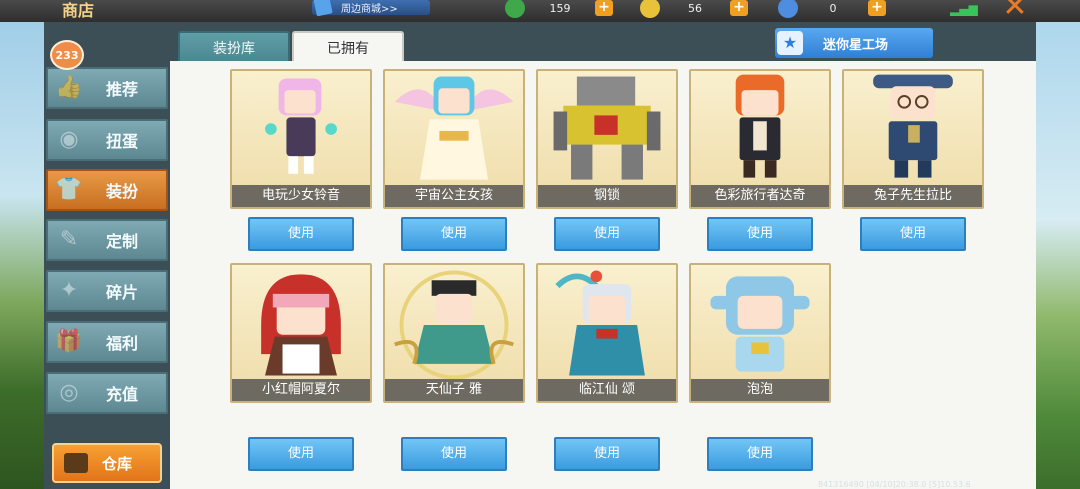 The image size is (1080, 489). Describe the element at coordinates (454, 196) in the screenshot. I see `skin-name: 宇宙公主女孩` at that location.